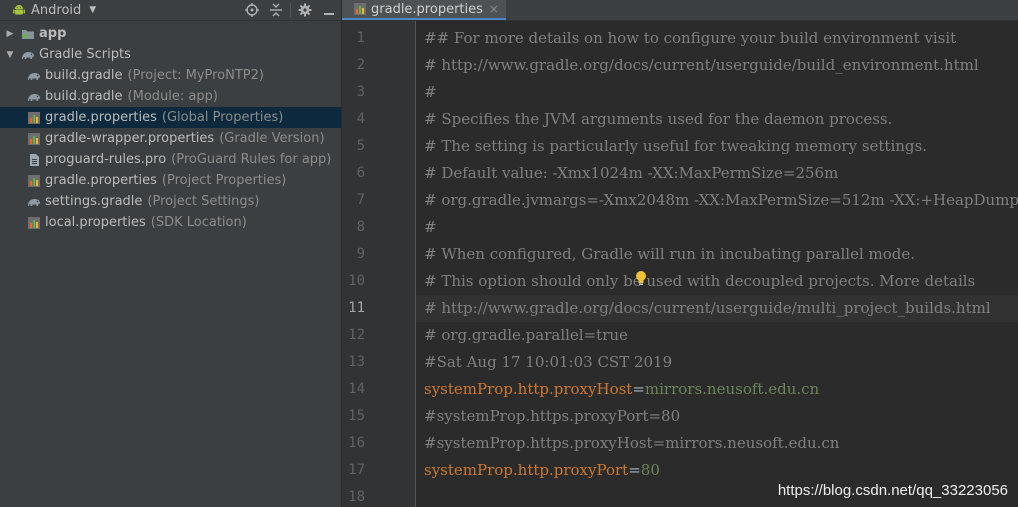 This screenshot has width=1018, height=507. What do you see at coordinates (106, 159) in the screenshot?
I see `tree-item-label: proguard-rules.pro` at bounding box center [106, 159].